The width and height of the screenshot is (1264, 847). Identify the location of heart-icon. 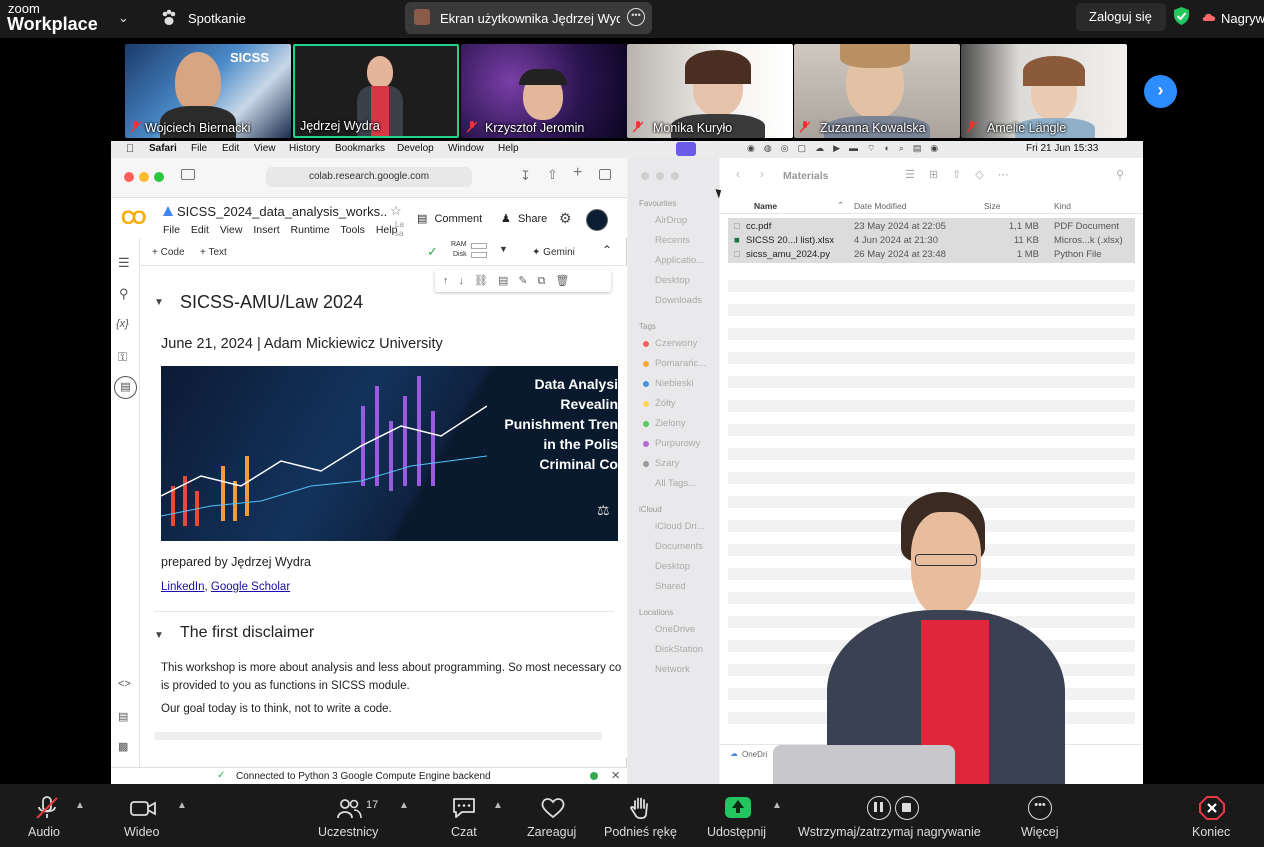
(553, 808).